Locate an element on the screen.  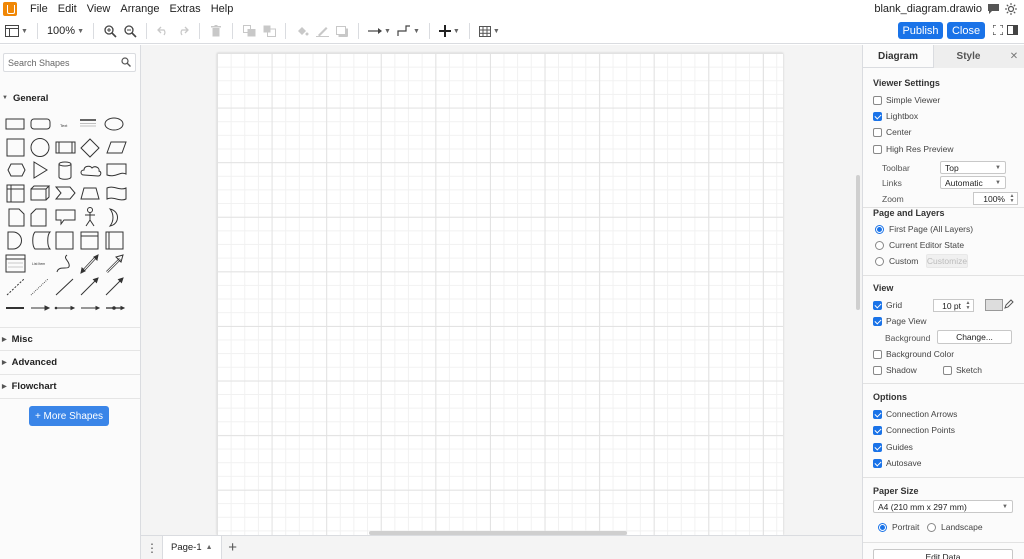
landscape-option: Landscape is located at coordinates (955, 527).